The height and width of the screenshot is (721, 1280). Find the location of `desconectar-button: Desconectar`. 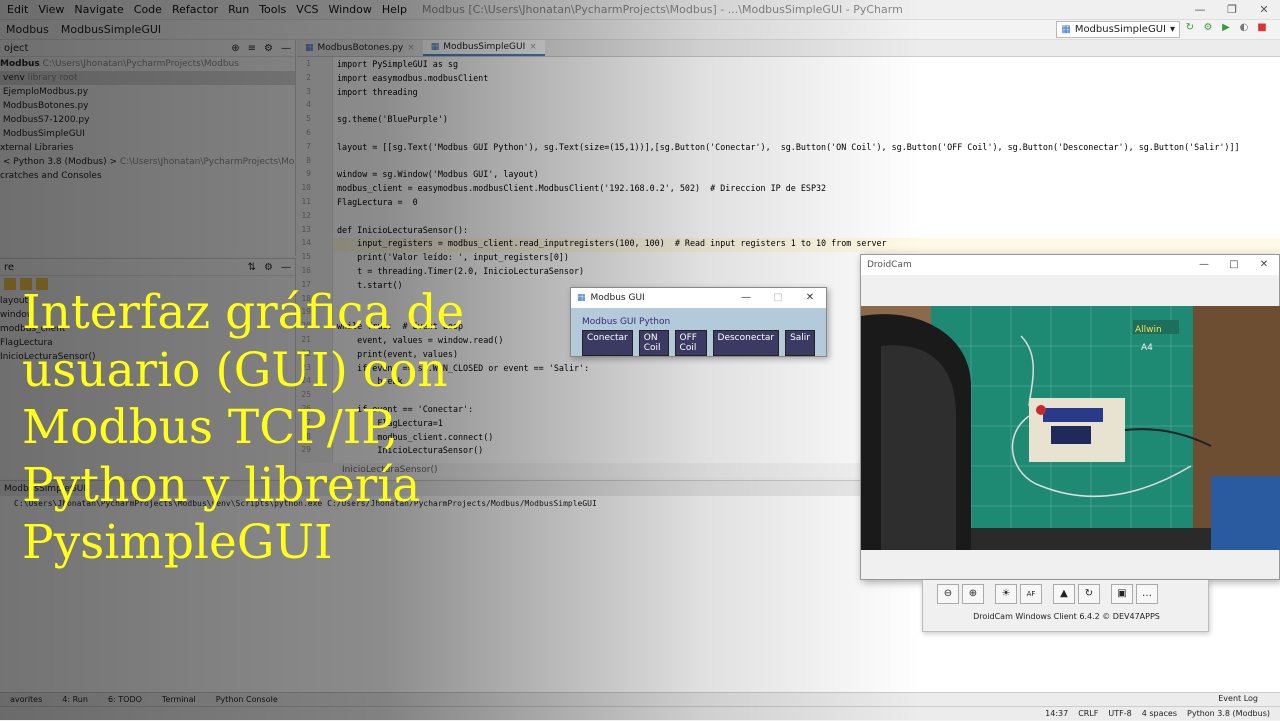

desconectar-button: Desconectar is located at coordinates (746, 343).